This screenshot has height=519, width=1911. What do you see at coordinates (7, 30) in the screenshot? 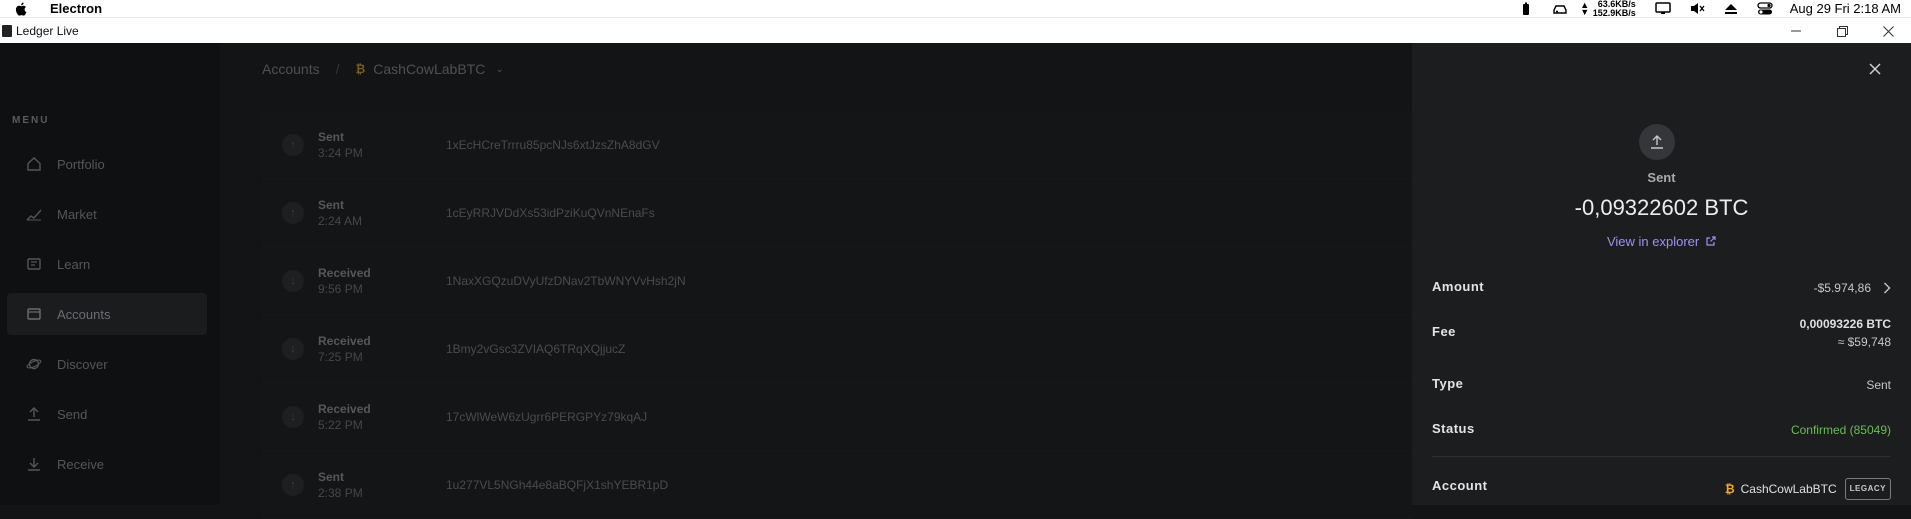
I see `app-window-icon` at bounding box center [7, 30].